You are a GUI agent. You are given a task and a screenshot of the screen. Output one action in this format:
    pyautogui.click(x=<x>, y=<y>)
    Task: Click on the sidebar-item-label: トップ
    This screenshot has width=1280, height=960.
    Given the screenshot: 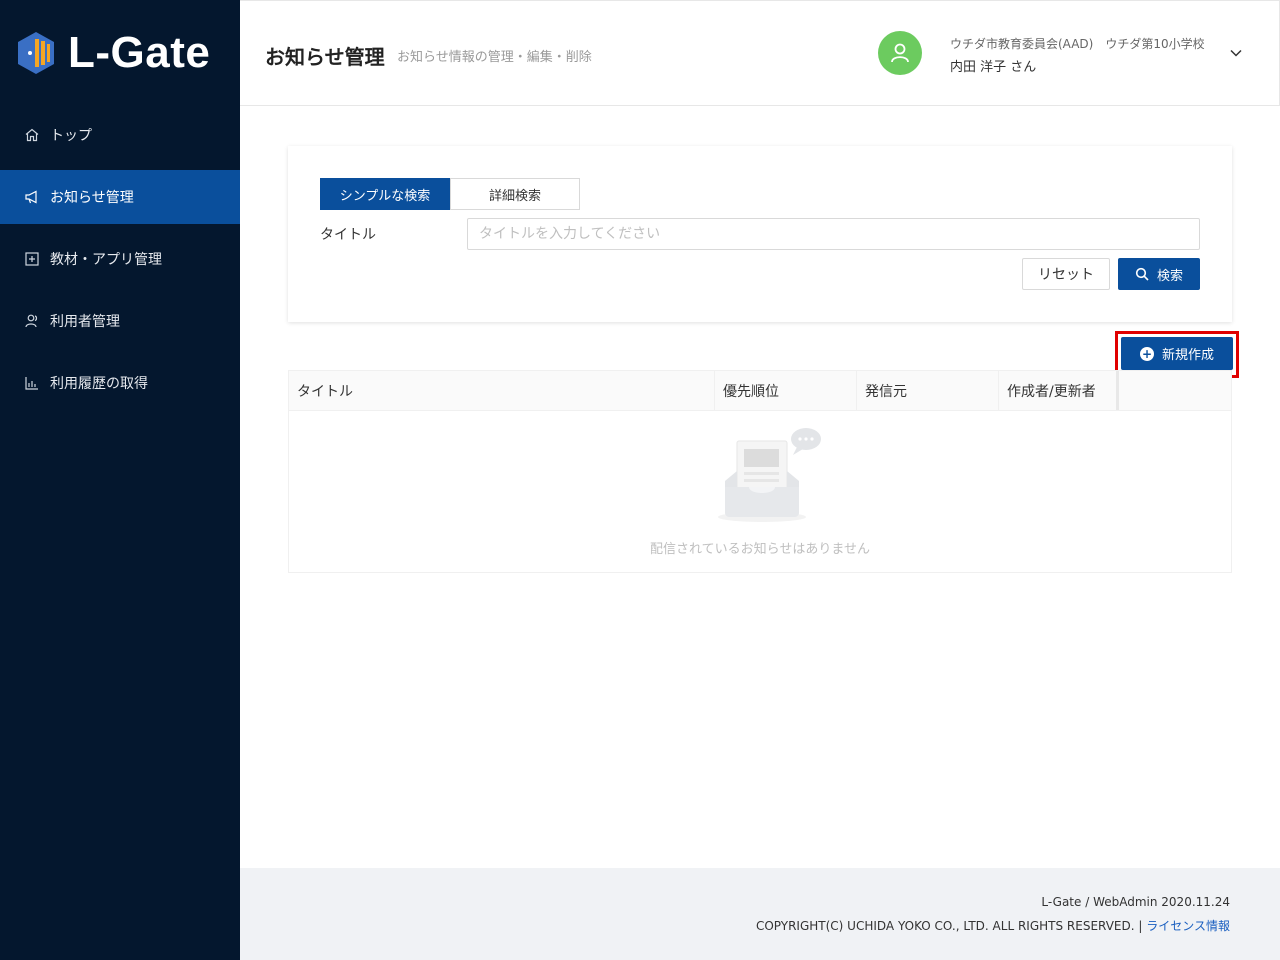 What is the action you would take?
    pyautogui.click(x=71, y=136)
    